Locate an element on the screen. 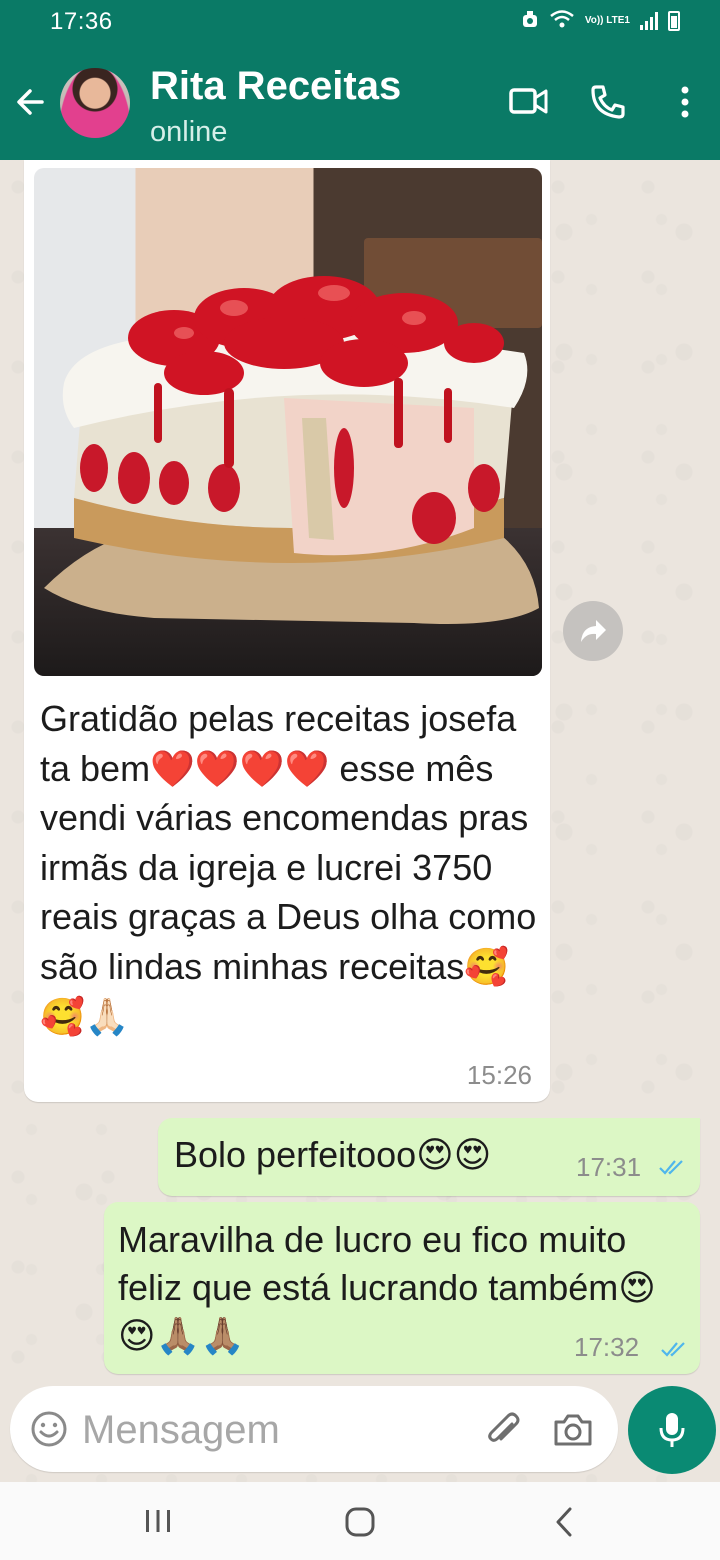 The height and width of the screenshot is (1560, 720). wifi-icon is located at coordinates (562, 21).